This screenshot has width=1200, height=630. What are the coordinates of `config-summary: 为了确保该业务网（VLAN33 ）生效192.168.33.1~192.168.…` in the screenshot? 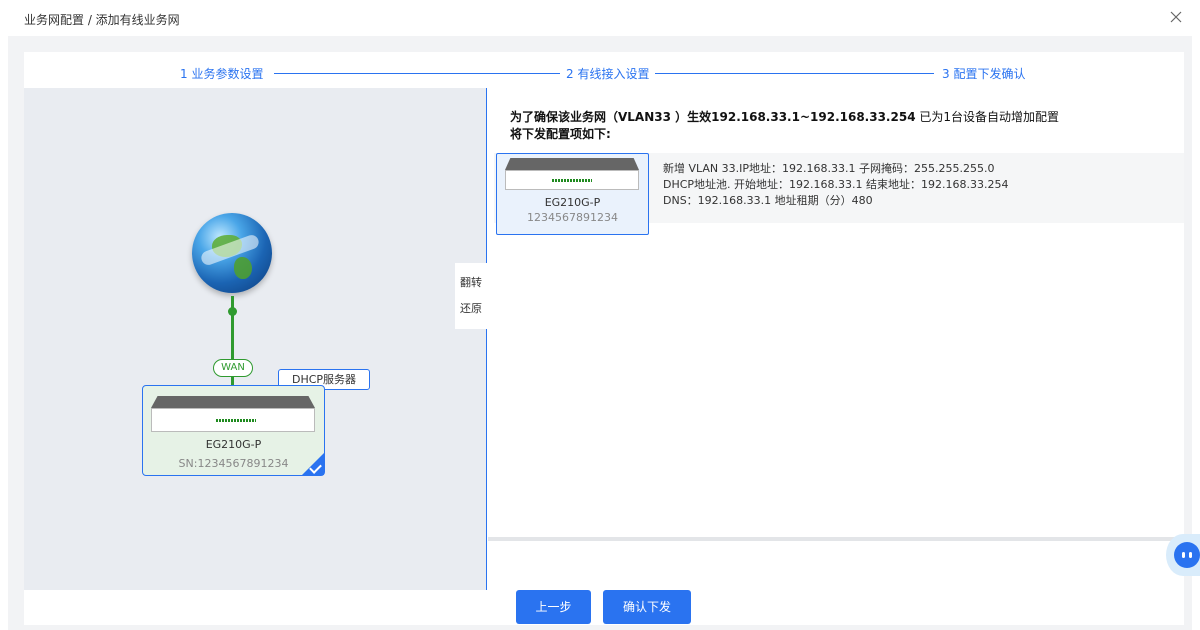 It's located at (784, 126).